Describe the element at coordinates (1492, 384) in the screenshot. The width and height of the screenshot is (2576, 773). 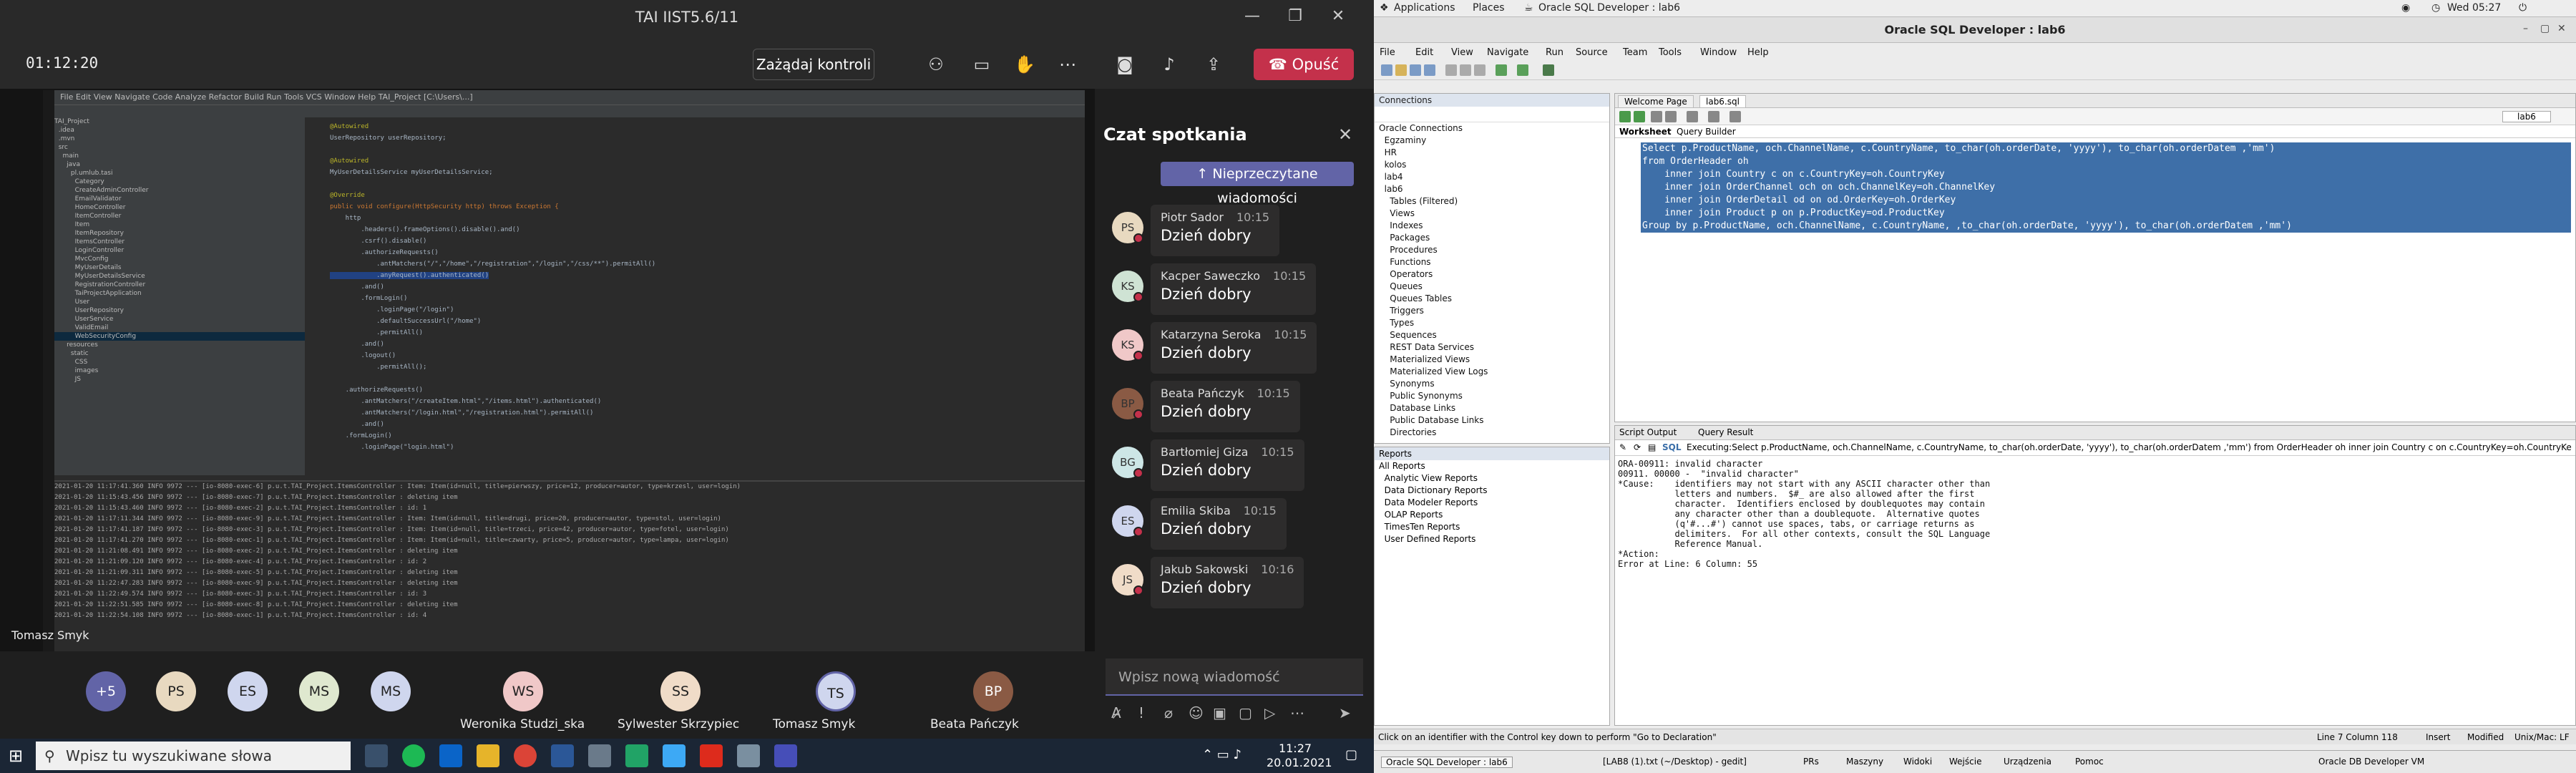
I see `connection-tree-item: Synonyms` at that location.